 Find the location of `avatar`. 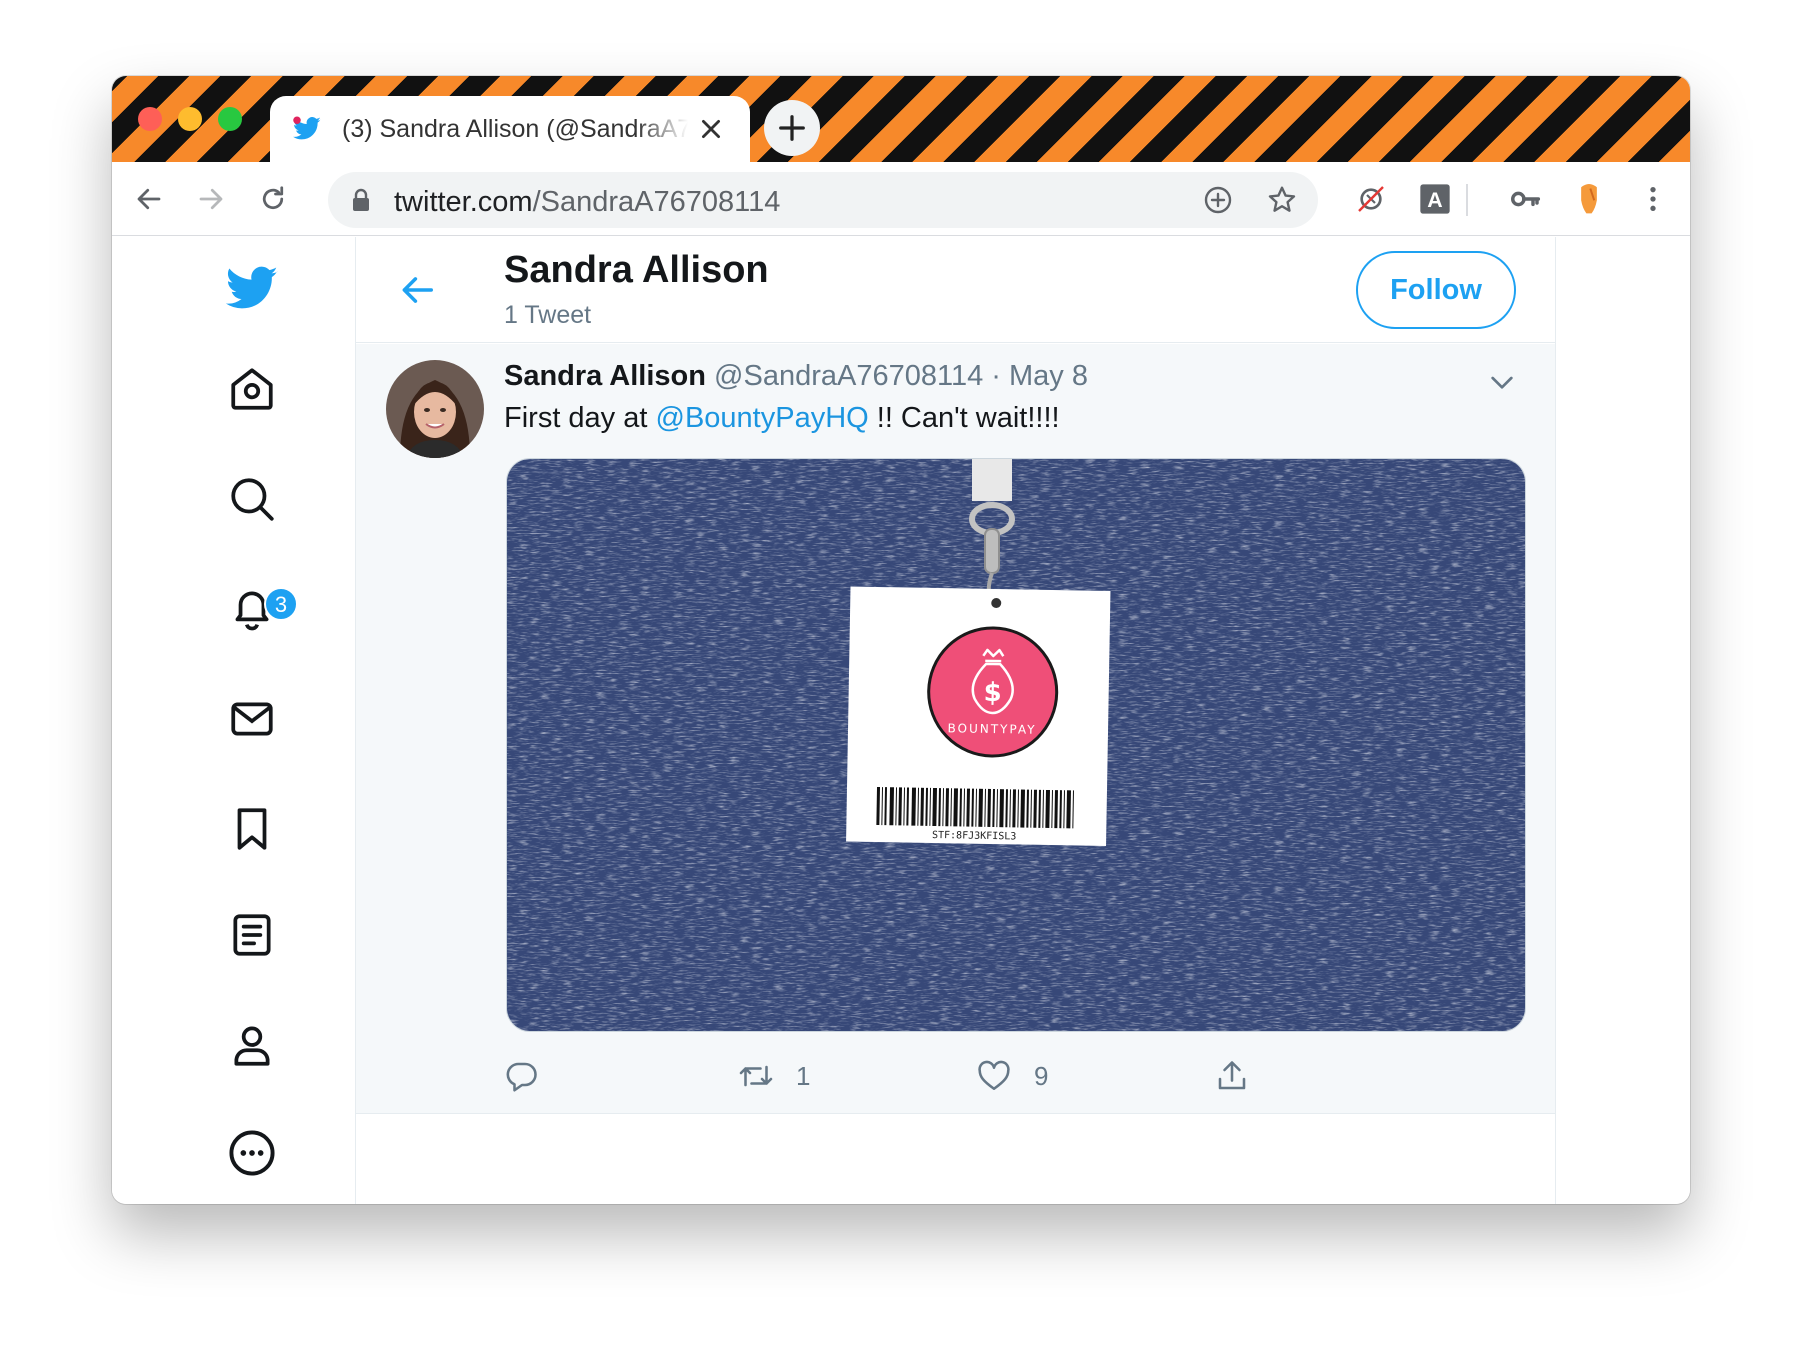

avatar is located at coordinates (435, 409).